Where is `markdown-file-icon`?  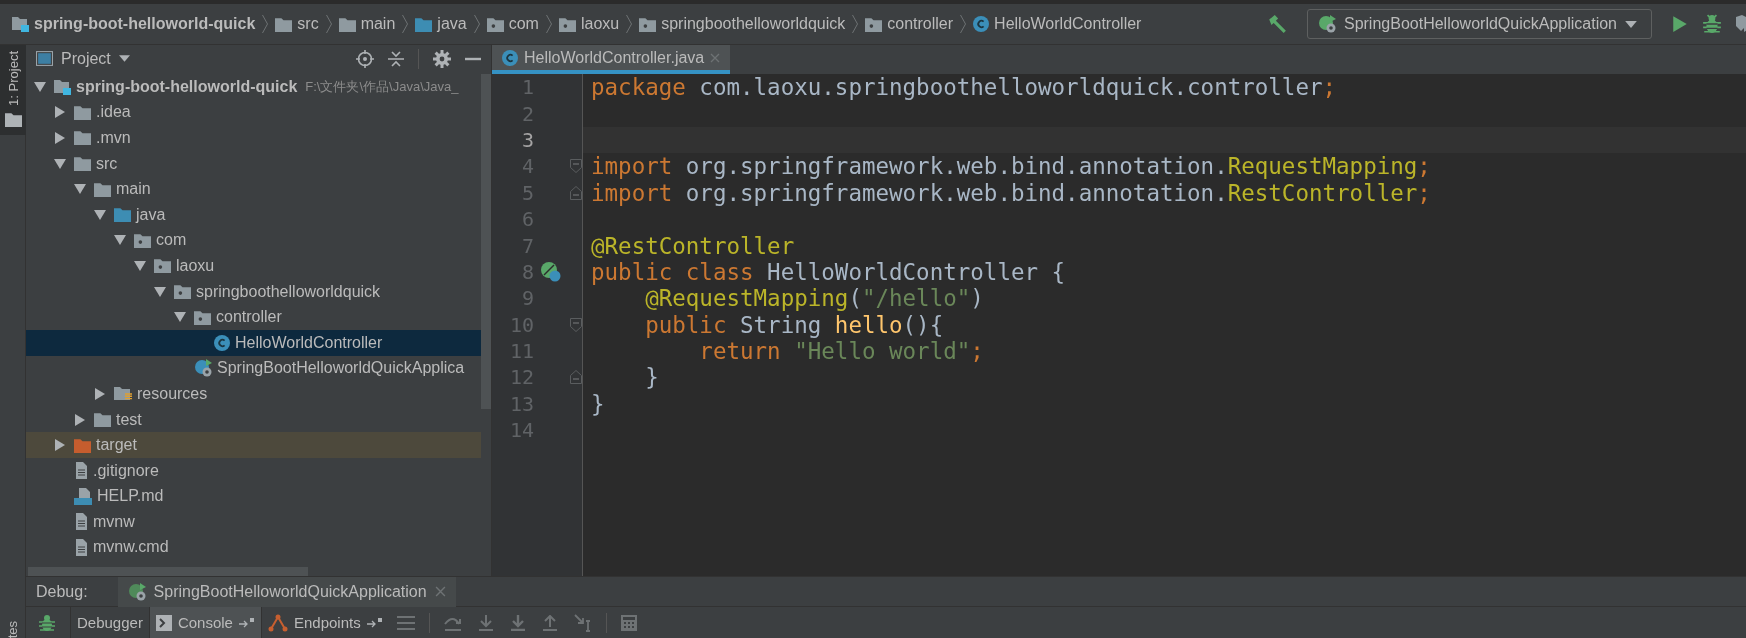
markdown-file-icon is located at coordinates (83, 496).